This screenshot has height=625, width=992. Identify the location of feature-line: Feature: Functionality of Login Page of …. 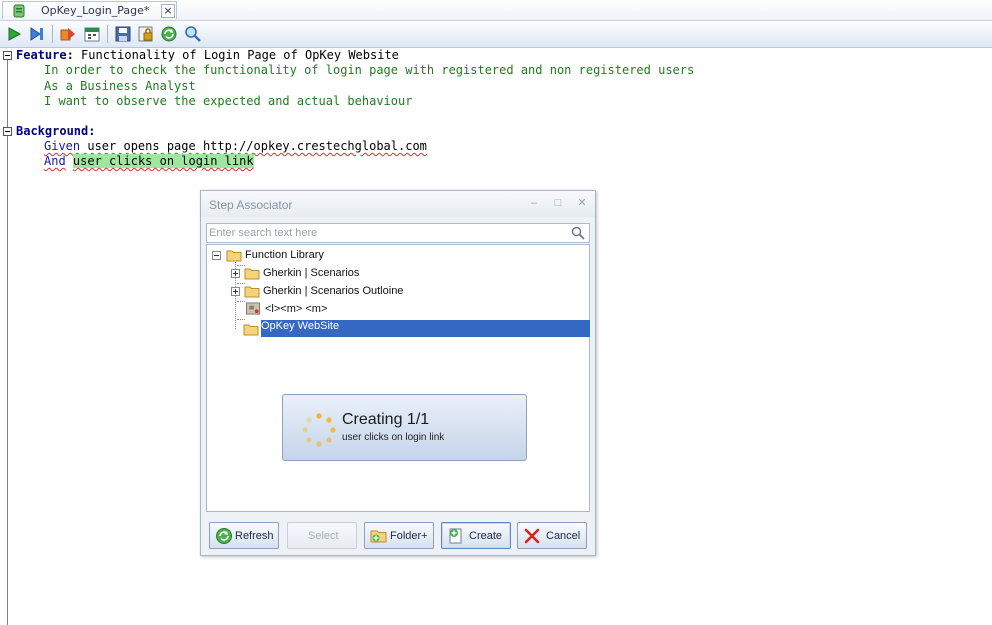
(207, 55).